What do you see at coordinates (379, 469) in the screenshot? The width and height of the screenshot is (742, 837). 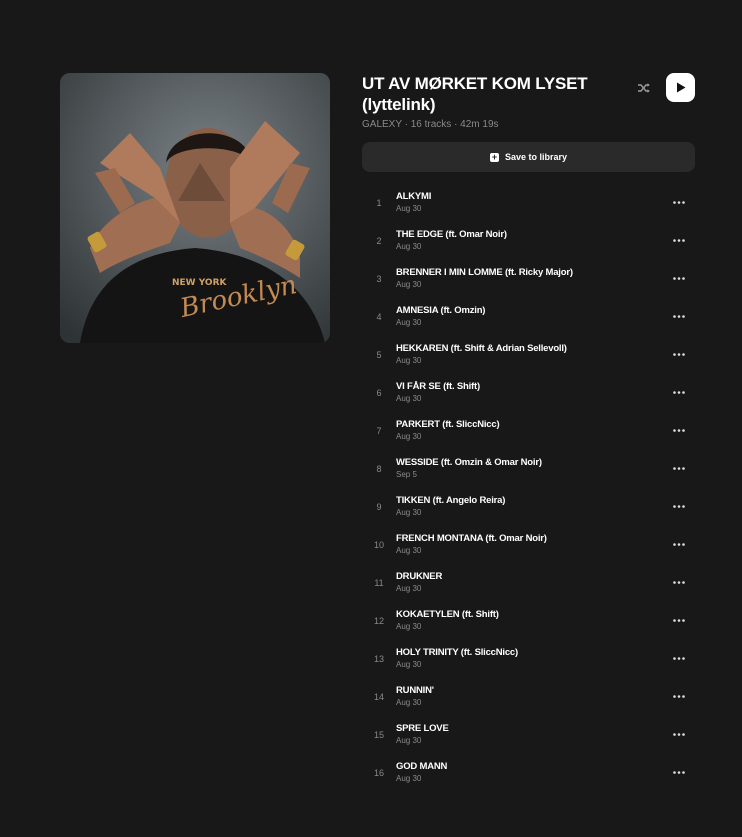 I see `track-number: 8` at bounding box center [379, 469].